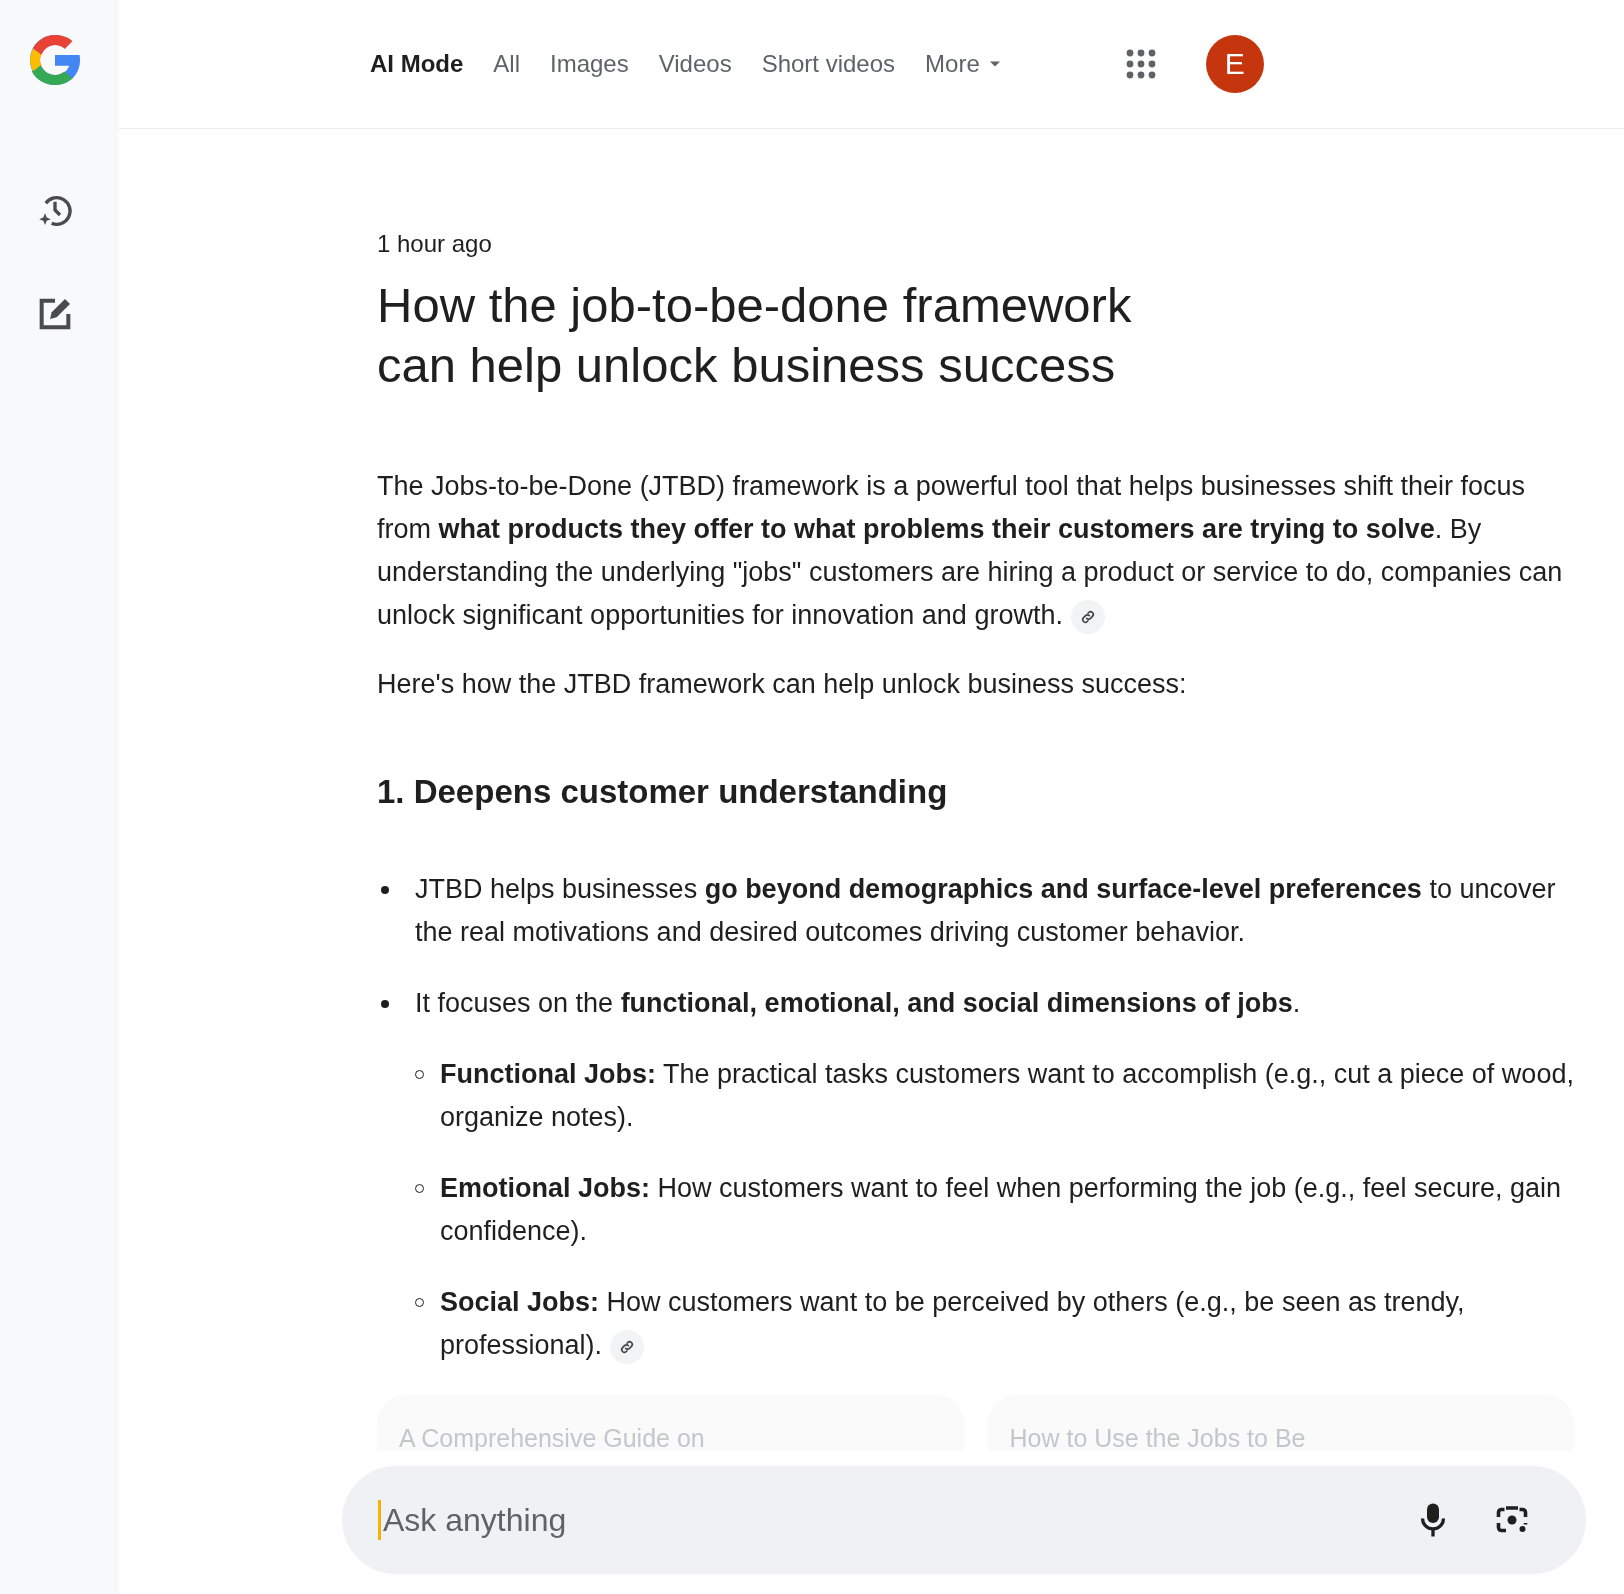 This screenshot has height=1594, width=1624. Describe the element at coordinates (695, 64) in the screenshot. I see `nav-tab: Videos` at that location.